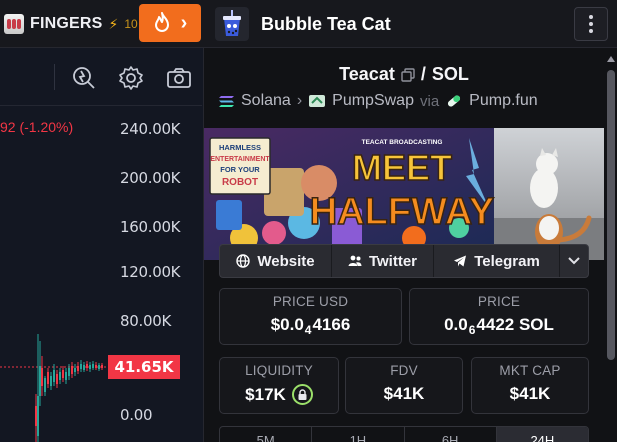 This screenshot has width=617, height=442. What do you see at coordinates (54, 77) in the screenshot?
I see `toolbar-divider` at bounding box center [54, 77].